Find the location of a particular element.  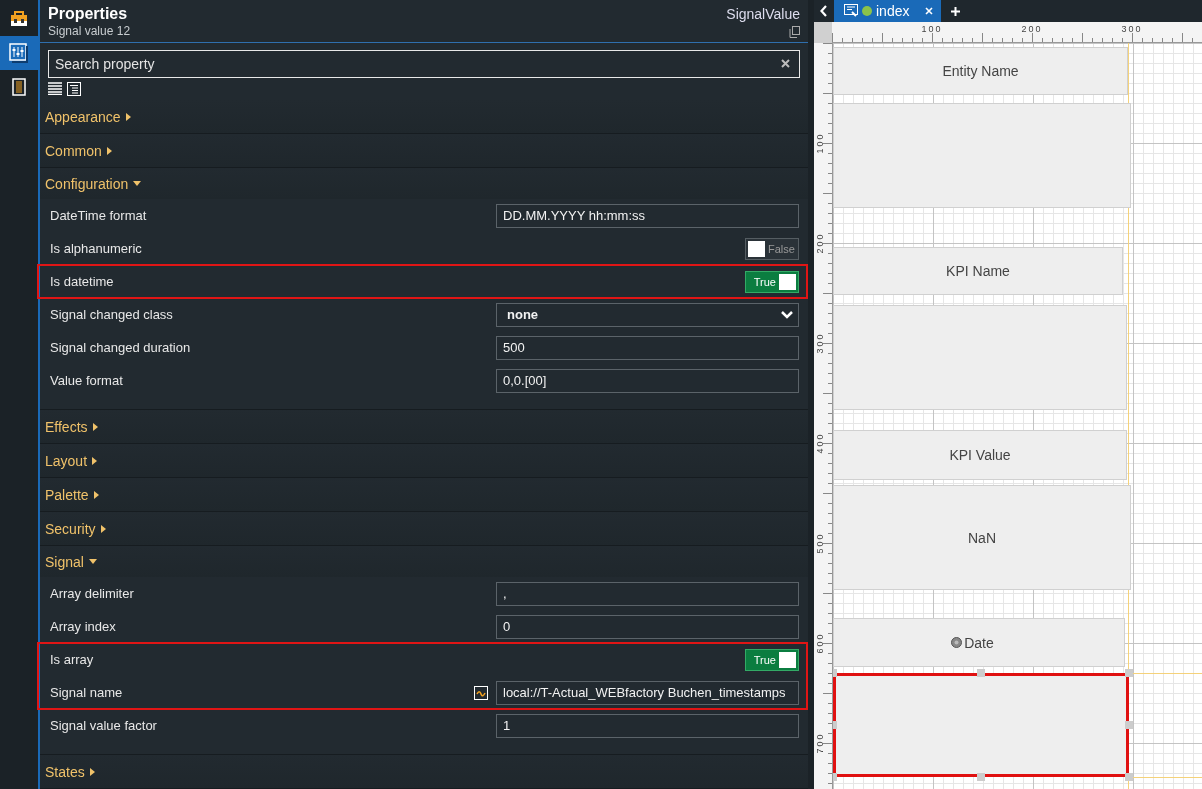

text-field: , is located at coordinates (647, 593).